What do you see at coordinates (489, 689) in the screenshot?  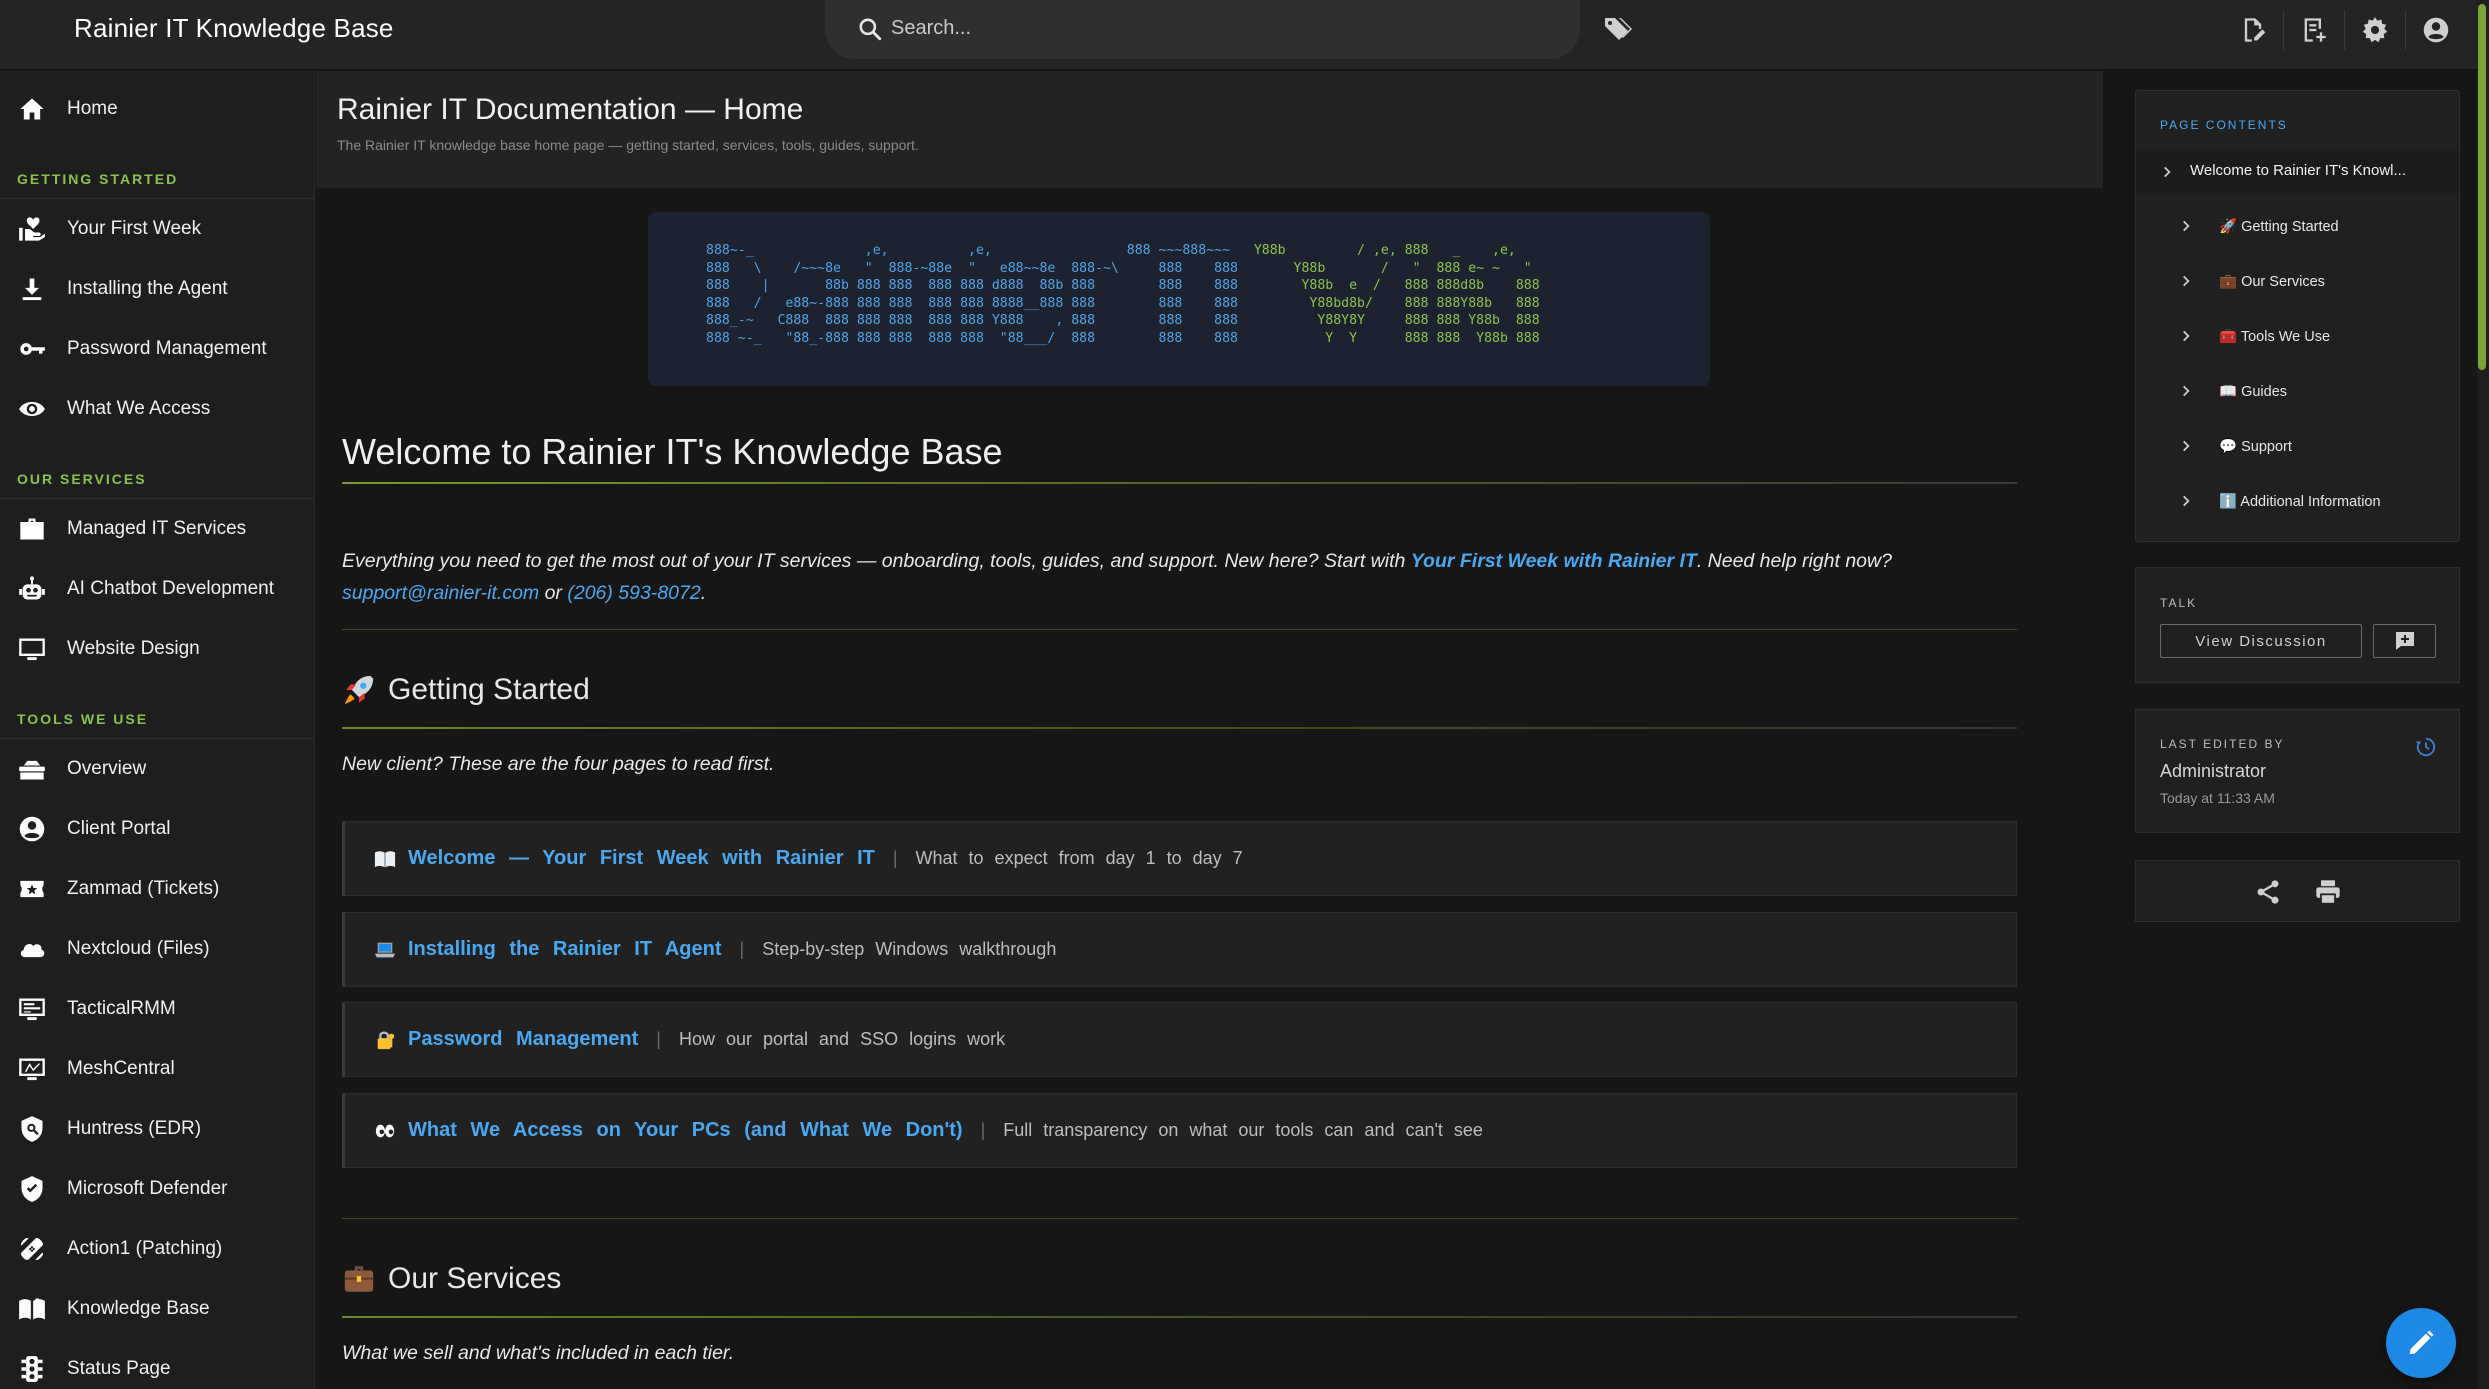 I see `section-heading-text: Getting Started` at bounding box center [489, 689].